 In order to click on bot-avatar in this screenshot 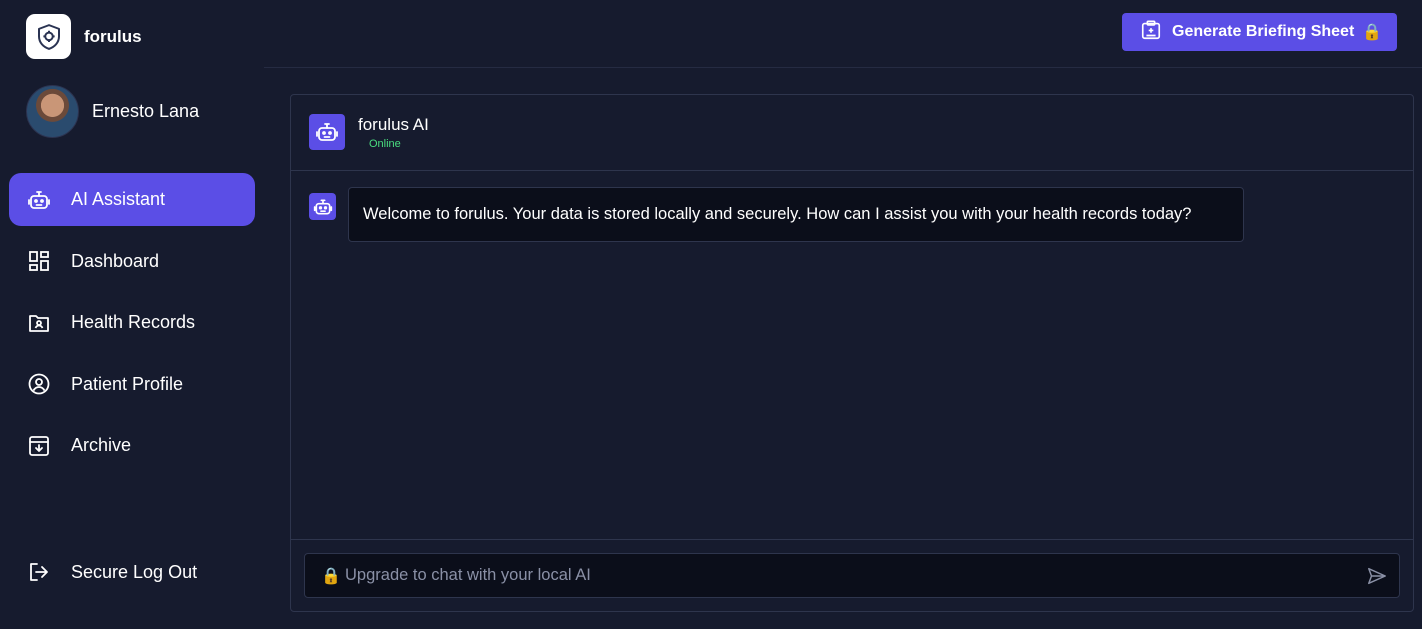, I will do `click(327, 132)`.